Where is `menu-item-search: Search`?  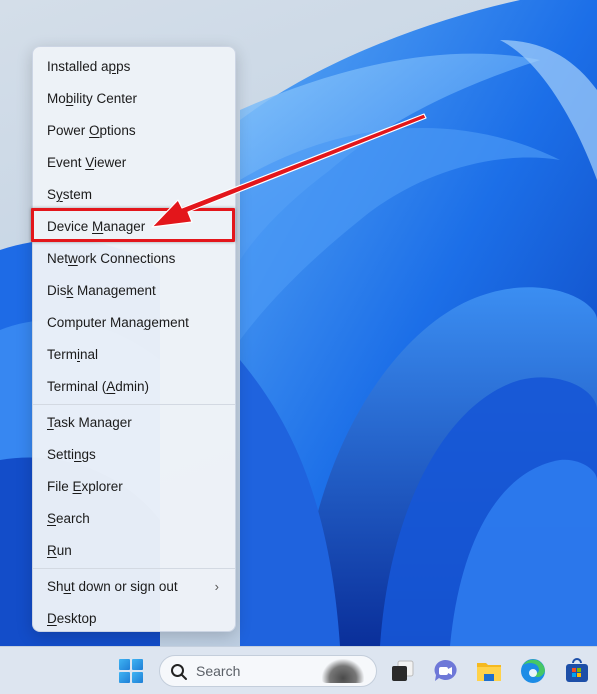
menu-item-search: Search is located at coordinates (134, 519).